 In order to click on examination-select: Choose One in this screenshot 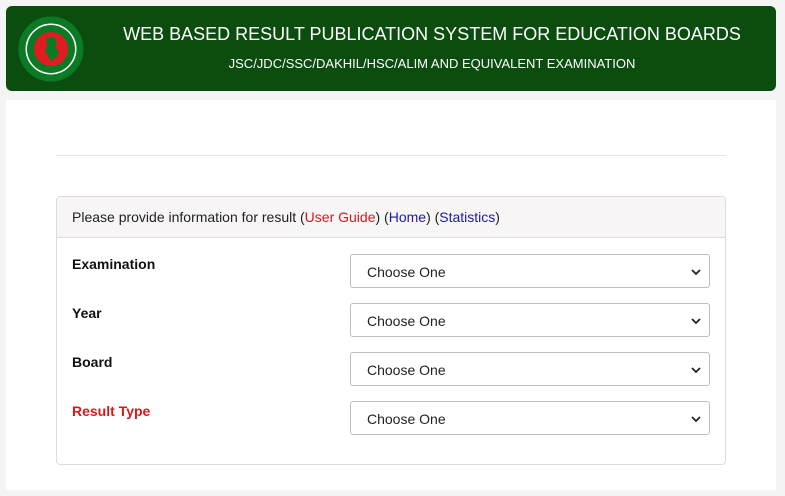, I will do `click(530, 271)`.